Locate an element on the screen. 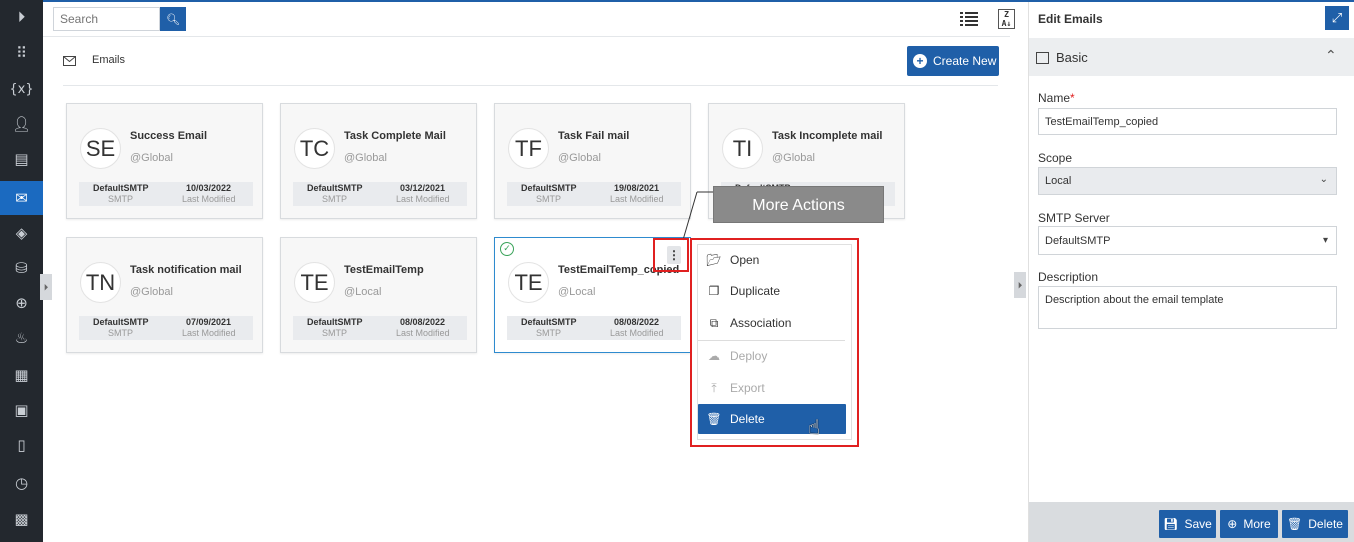 The height and width of the screenshot is (542, 1354). more-button: ⊕ More is located at coordinates (1249, 524).